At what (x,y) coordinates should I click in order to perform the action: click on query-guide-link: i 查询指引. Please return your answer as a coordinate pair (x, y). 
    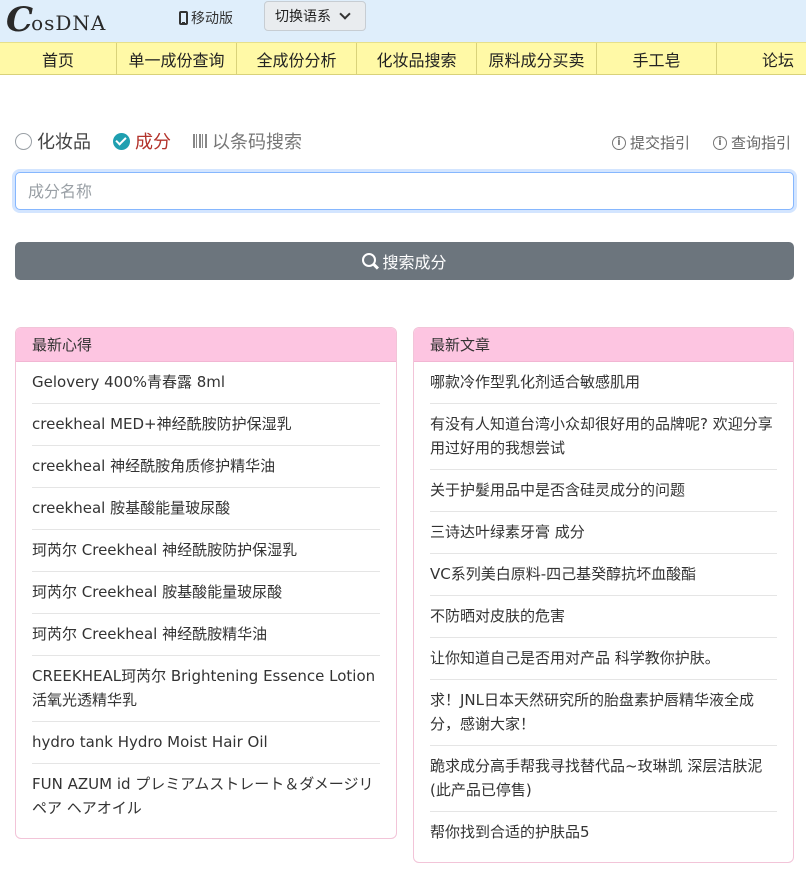
    Looking at the image, I should click on (752, 142).